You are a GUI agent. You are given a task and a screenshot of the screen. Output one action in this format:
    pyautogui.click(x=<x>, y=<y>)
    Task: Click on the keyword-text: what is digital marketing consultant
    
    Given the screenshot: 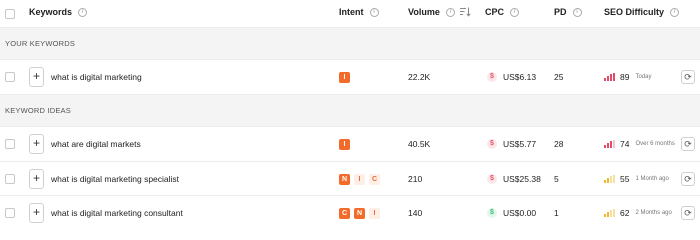 What is the action you would take?
    pyautogui.click(x=117, y=213)
    